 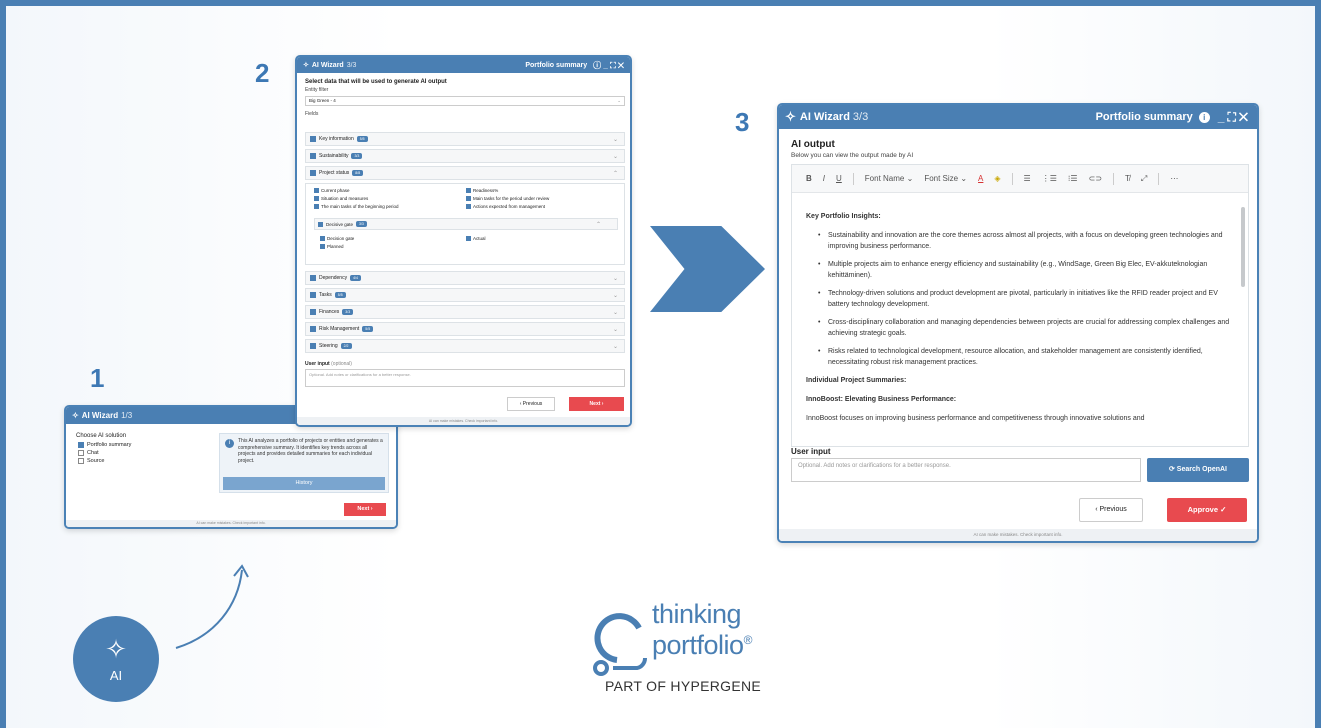 I want to click on section-decisive-gate: Decisive gate 3/3 ⌃, so click(x=466, y=224).